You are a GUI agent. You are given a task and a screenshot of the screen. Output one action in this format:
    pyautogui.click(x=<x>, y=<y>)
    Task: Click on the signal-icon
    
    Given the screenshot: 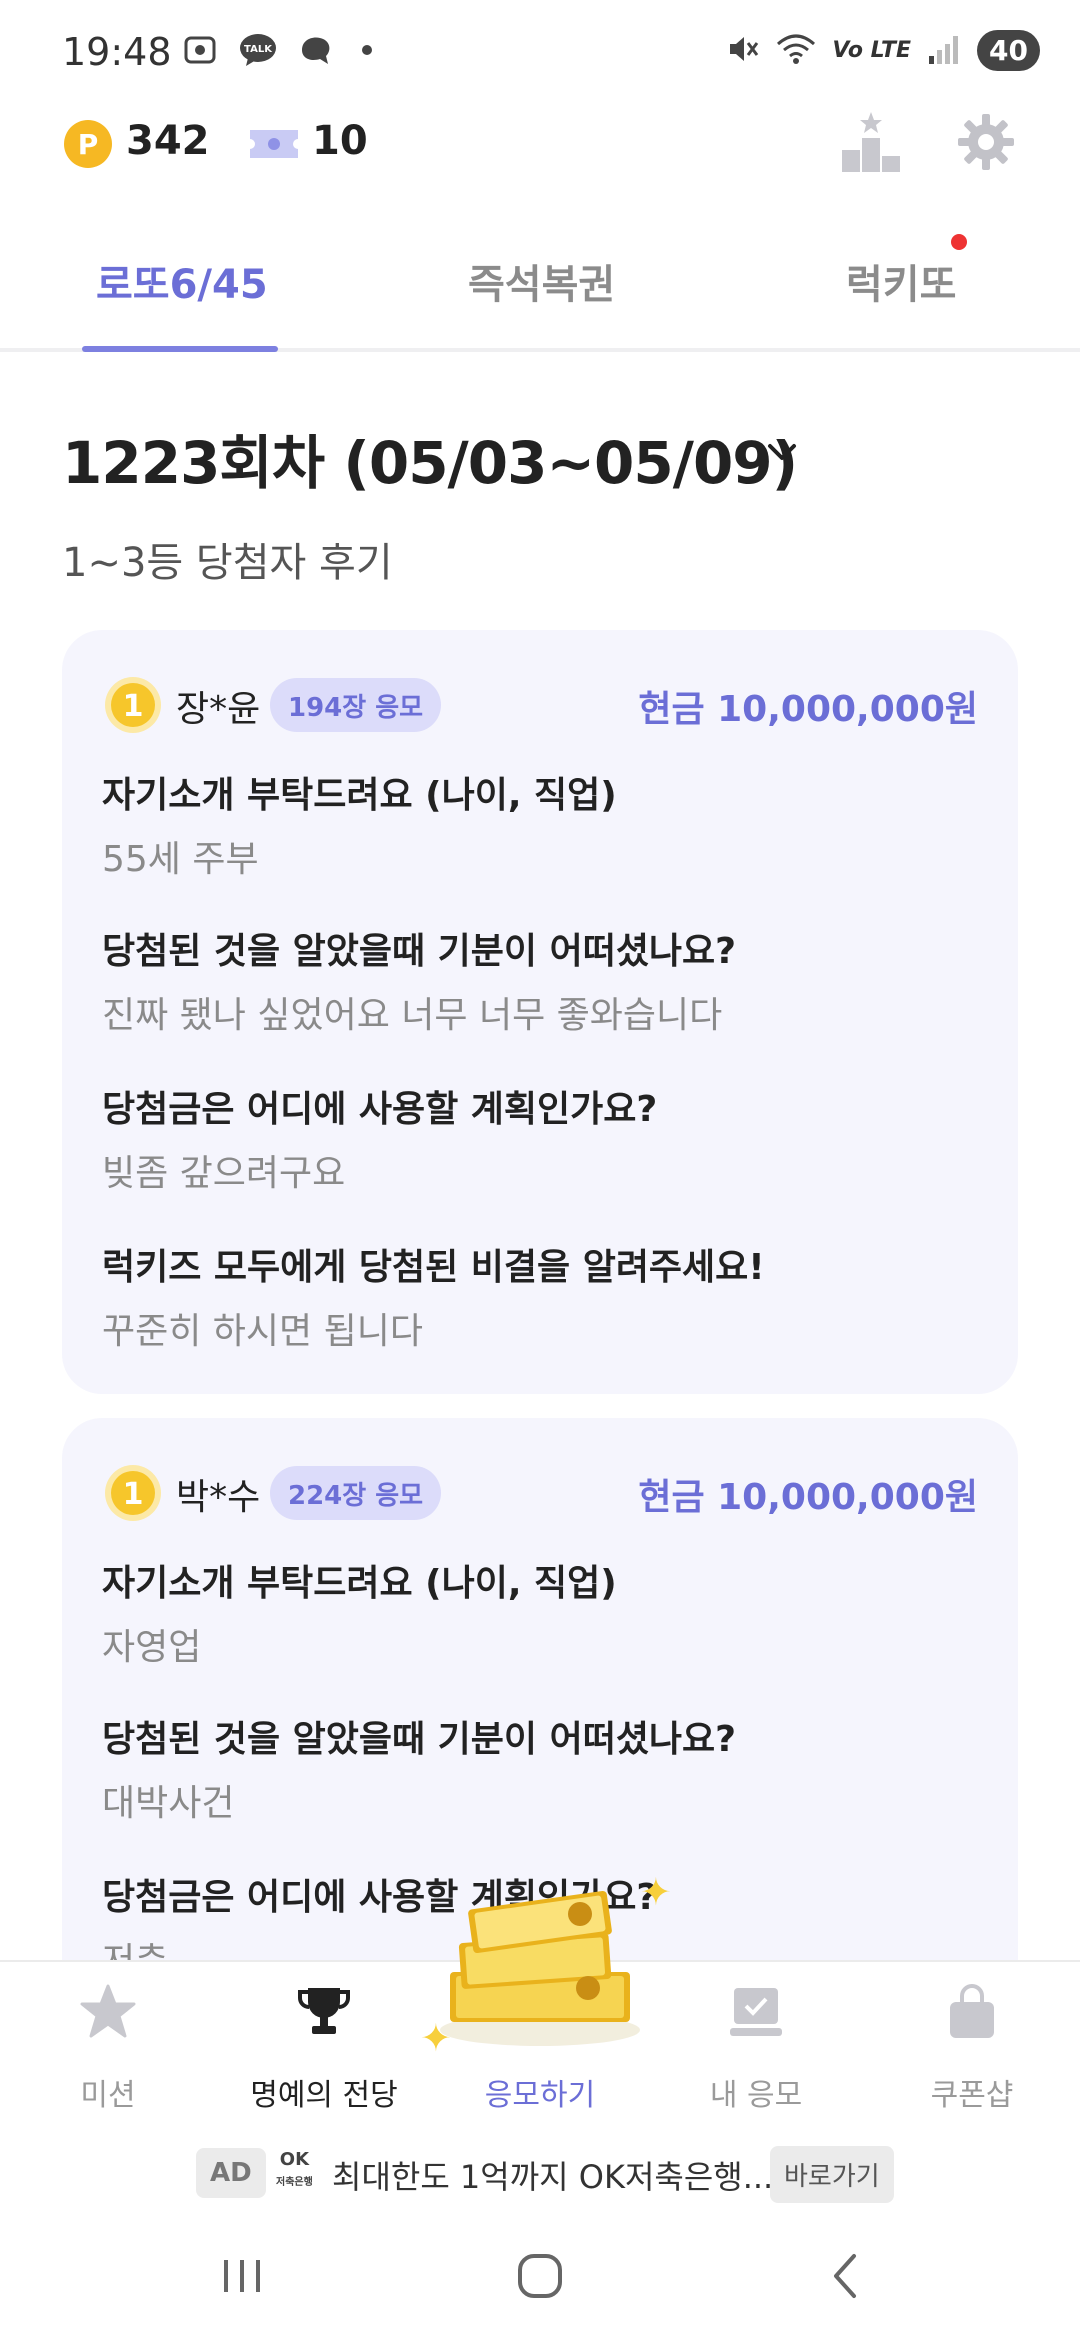 What is the action you would take?
    pyautogui.click(x=944, y=51)
    